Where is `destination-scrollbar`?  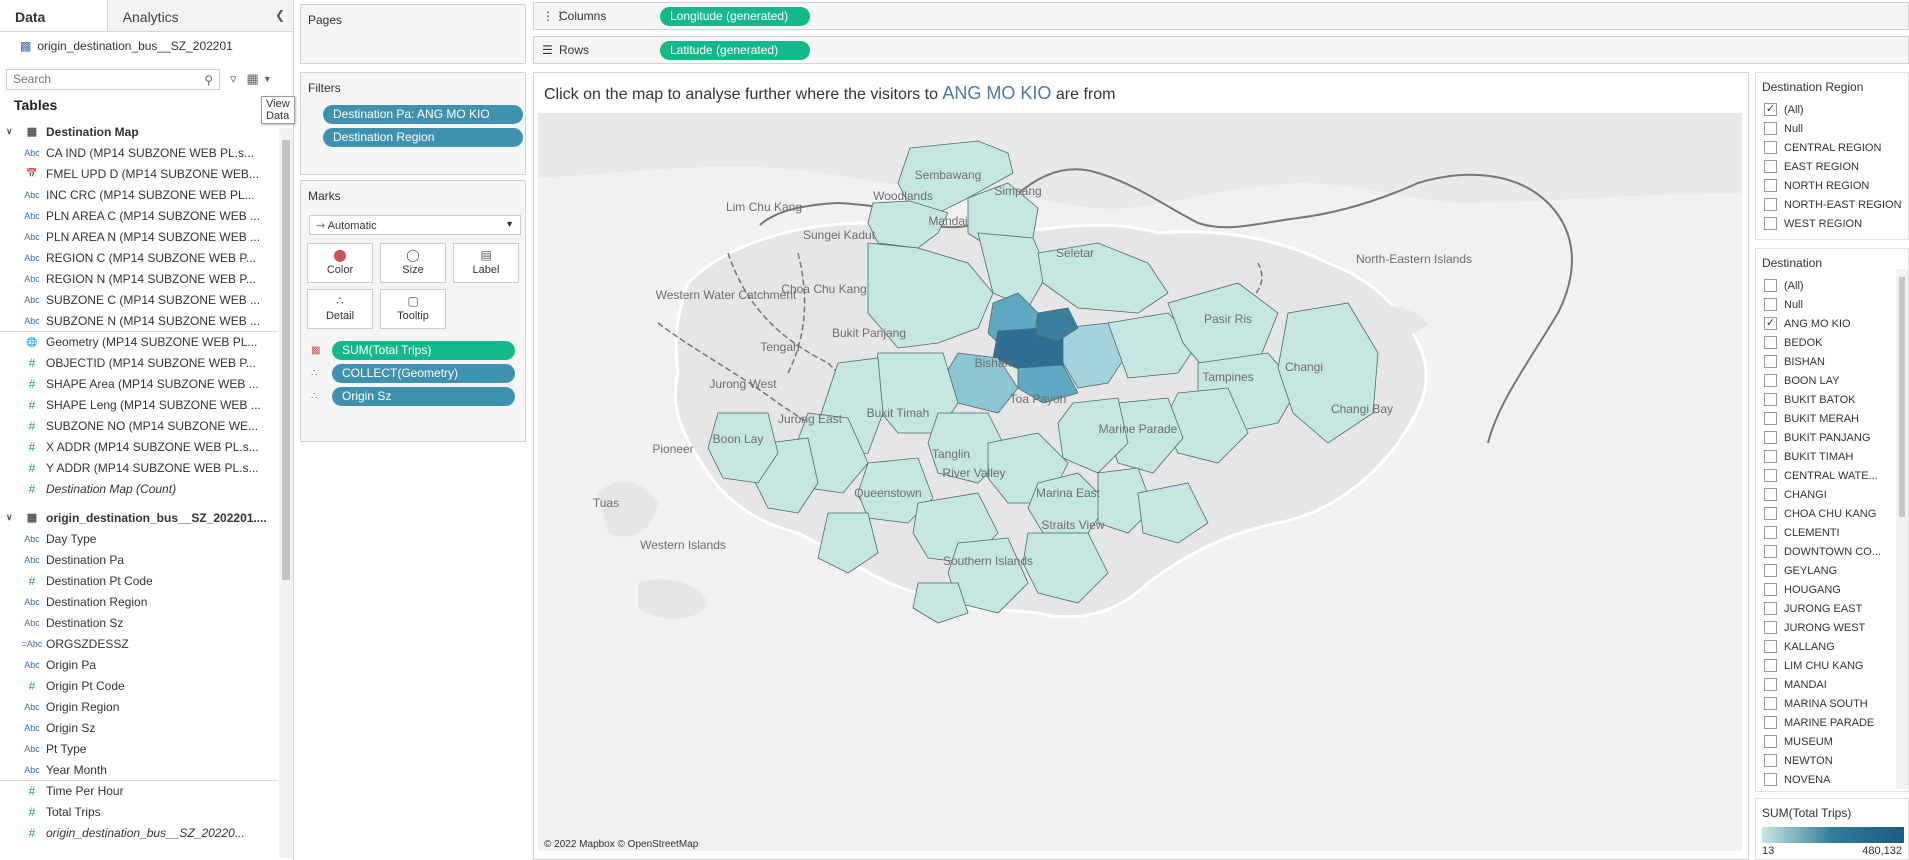 destination-scrollbar is located at coordinates (1902, 529).